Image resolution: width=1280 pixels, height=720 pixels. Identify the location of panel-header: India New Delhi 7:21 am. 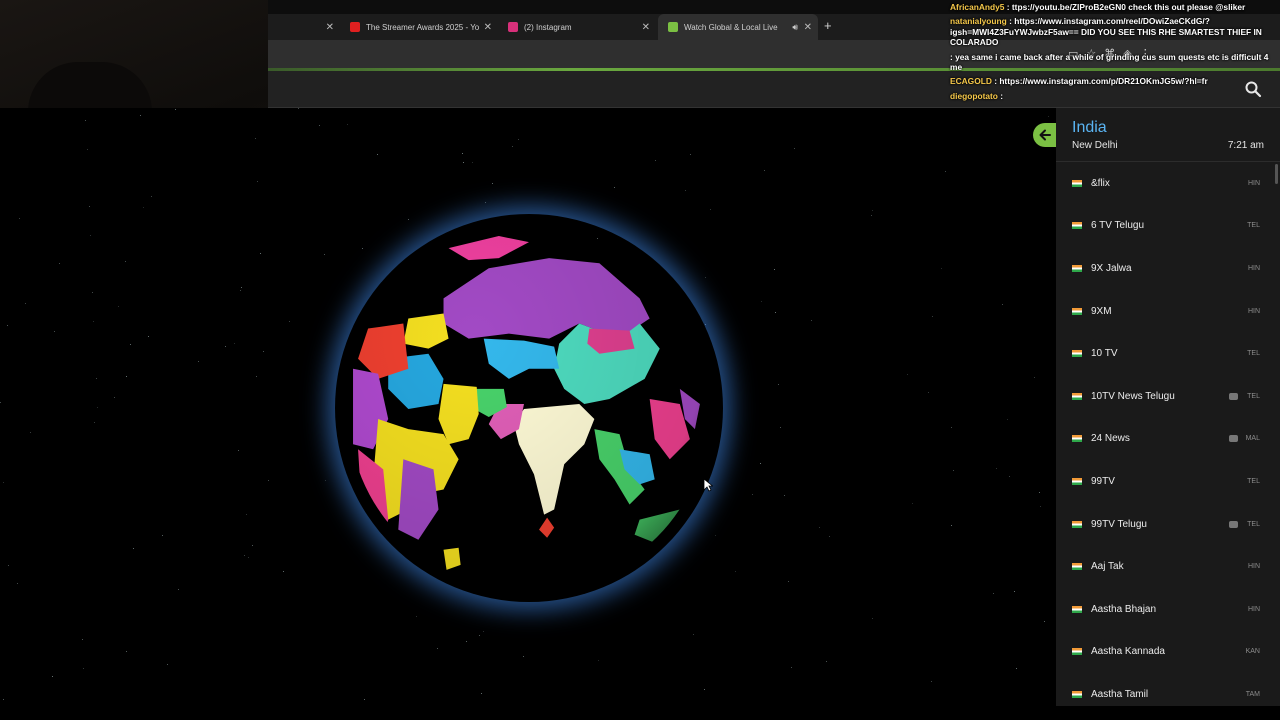
(1168, 135).